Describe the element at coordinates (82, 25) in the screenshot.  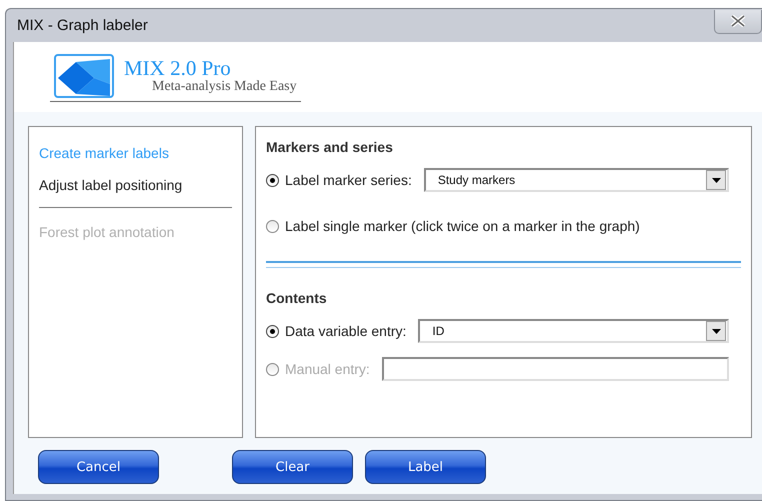
I see `window-title: MIX - Graph labeler` at that location.